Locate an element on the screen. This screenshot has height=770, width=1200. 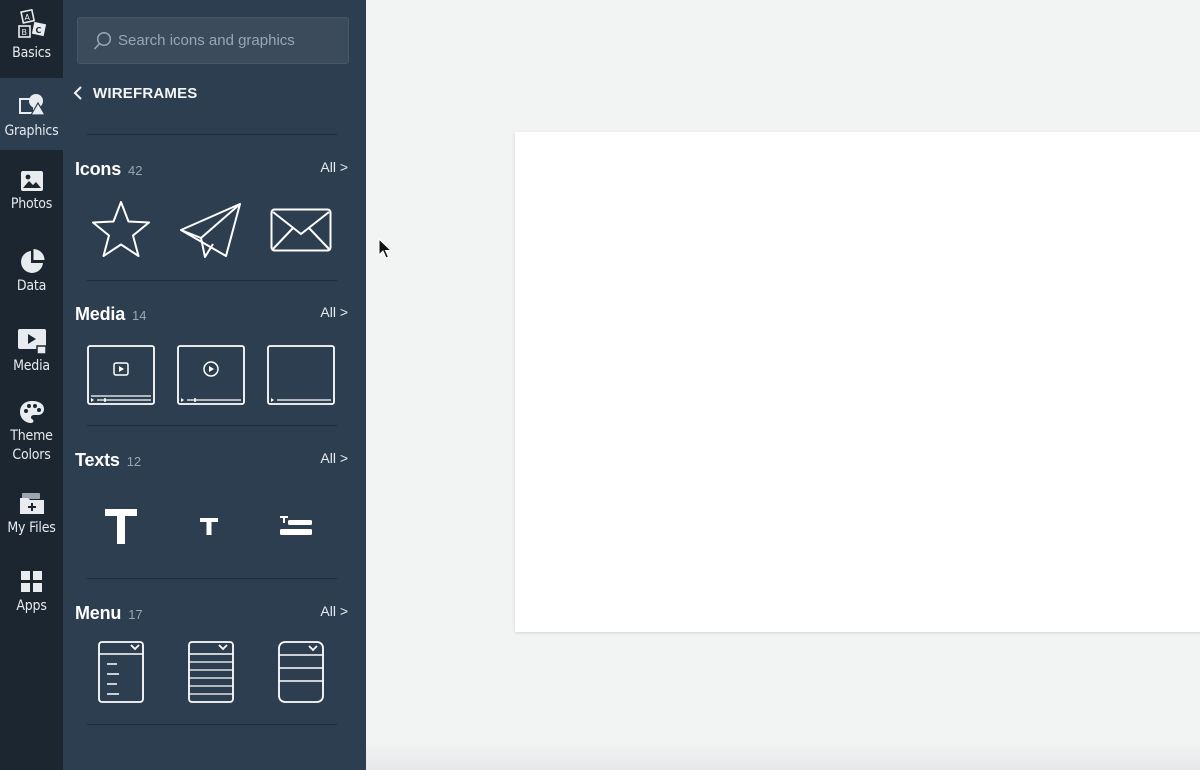
svg-text: C is located at coordinates (38, 30).